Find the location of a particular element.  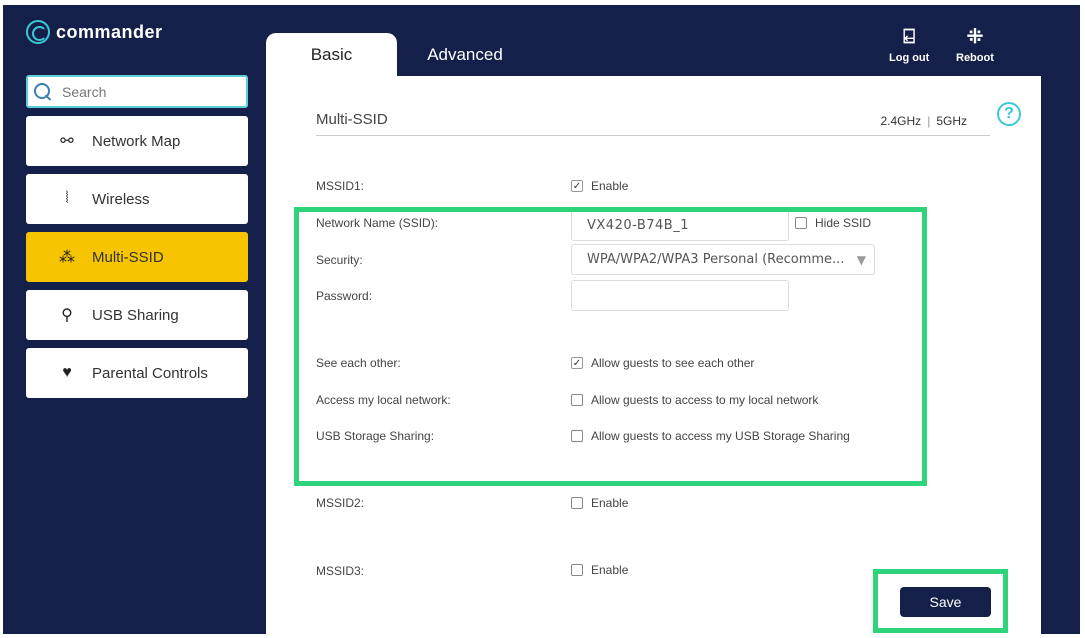

brand-logo: commander is located at coordinates (94, 32).